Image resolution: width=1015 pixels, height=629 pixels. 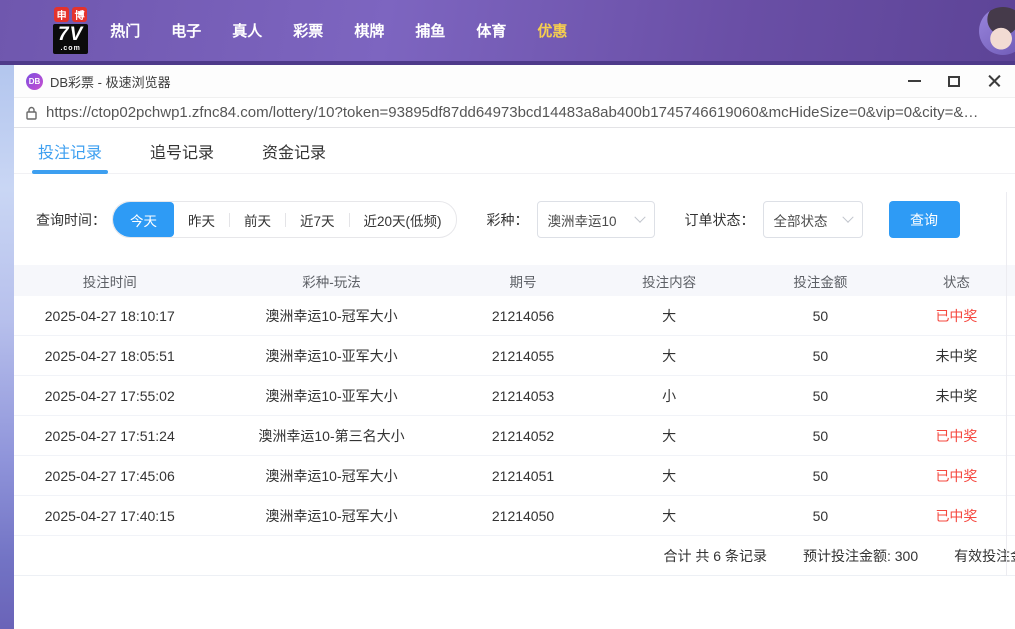 What do you see at coordinates (491, 30) in the screenshot?
I see `nav-item-sports: 体育` at bounding box center [491, 30].